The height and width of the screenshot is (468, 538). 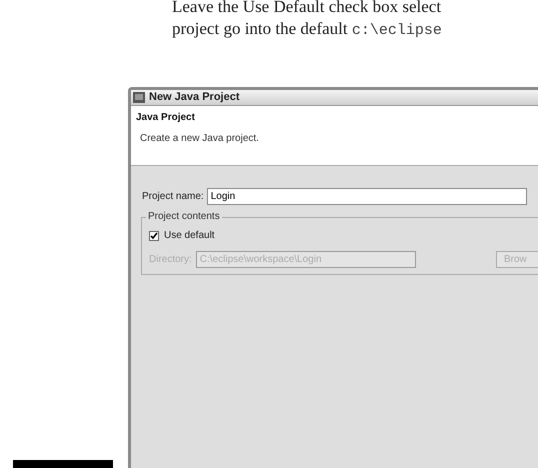 What do you see at coordinates (307, 29) in the screenshot?
I see `body-text: project go into the default c:\eclipse` at bounding box center [307, 29].